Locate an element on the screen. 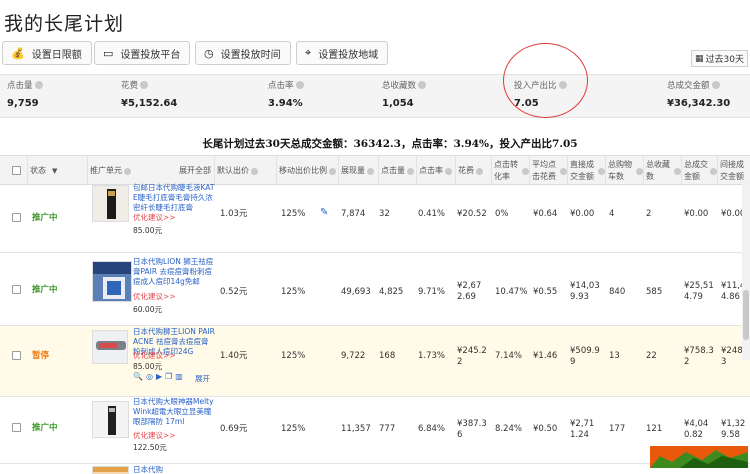 The width and height of the screenshot is (750, 474). product-link: 日本代购LION 狮王祛痘膏PAIR 去痘痘膏粉刺痘痘成人痘印14g免邮 is located at coordinates (174, 272).